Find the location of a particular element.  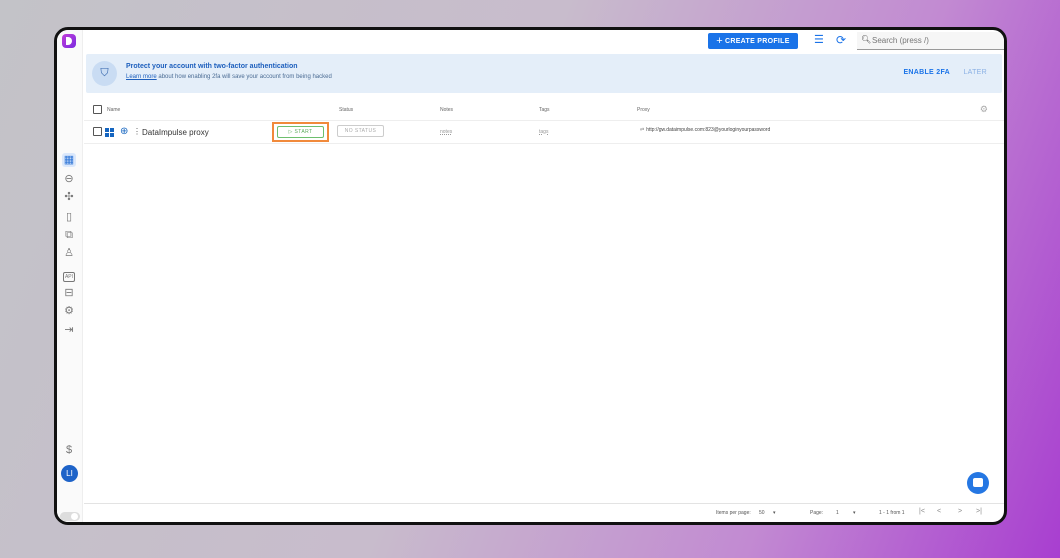

table-header: Name Status Notes Tags Proxy ⚙ is located at coordinates (544, 110).